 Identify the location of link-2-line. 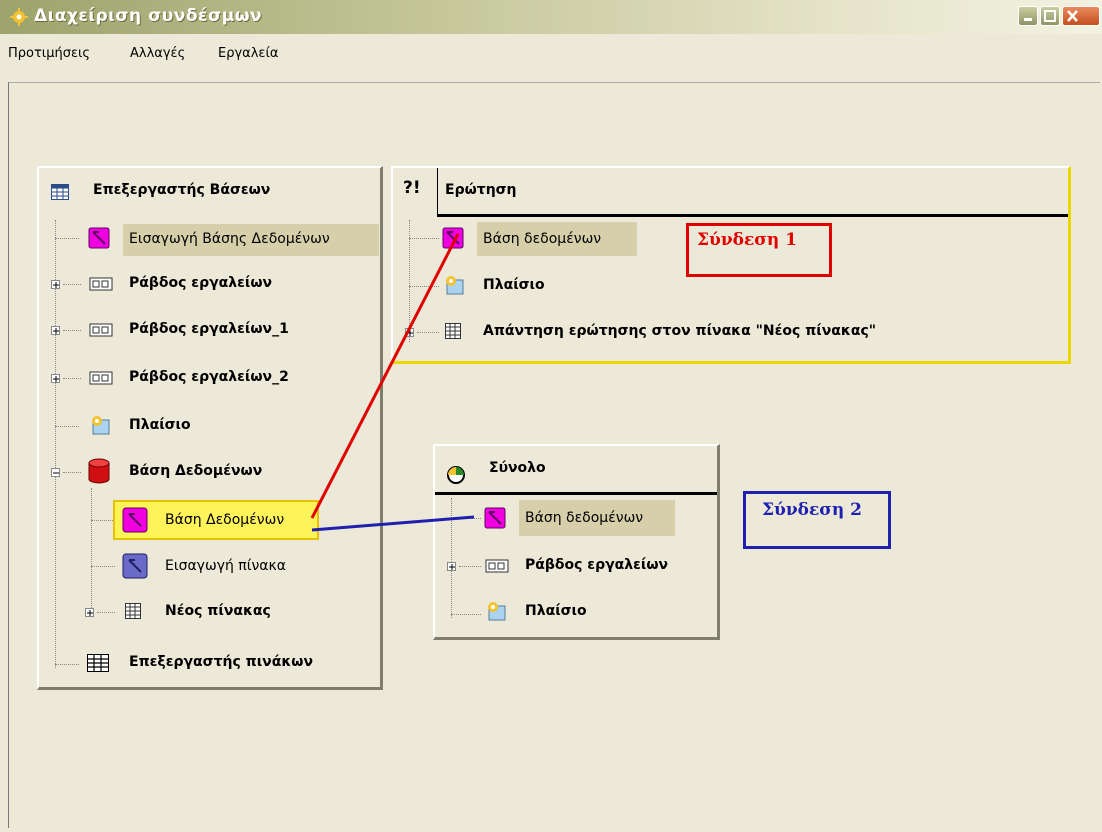
(393, 523).